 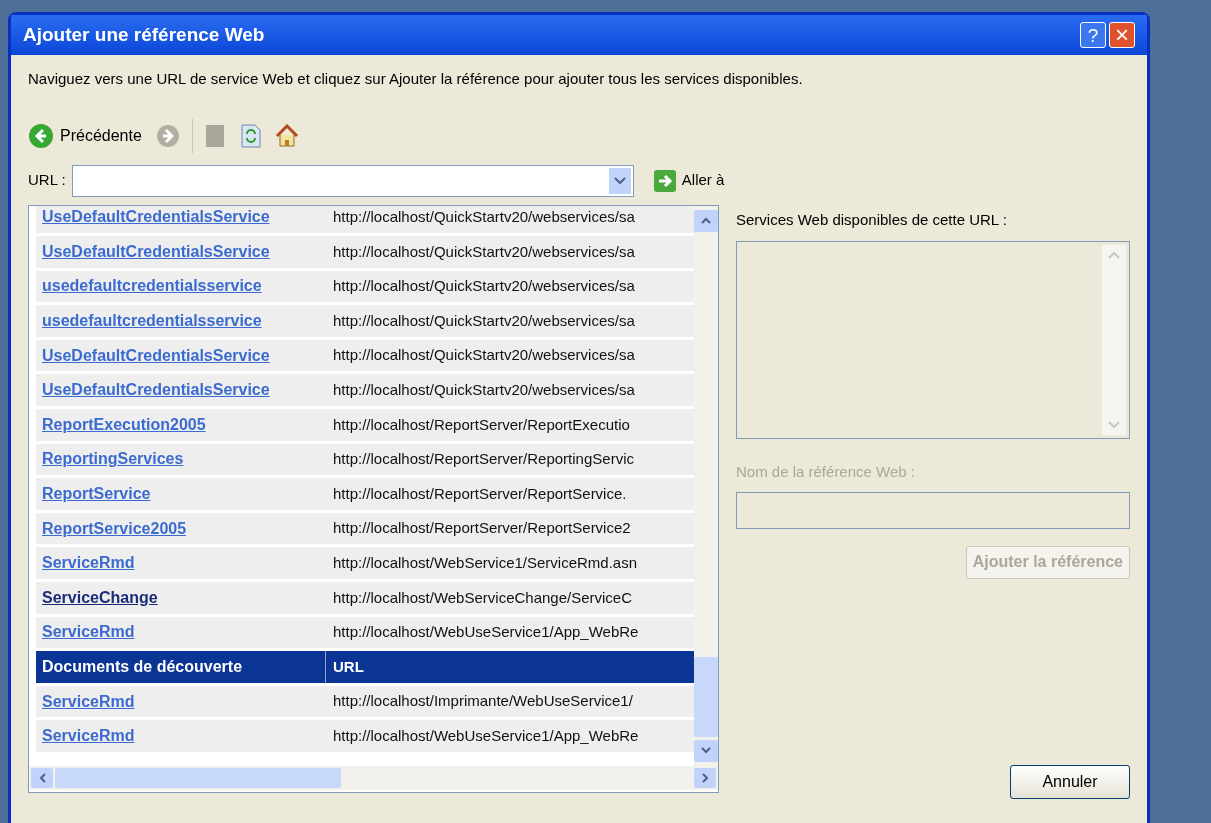 What do you see at coordinates (47, 180) in the screenshot?
I see `url-label: URL :` at bounding box center [47, 180].